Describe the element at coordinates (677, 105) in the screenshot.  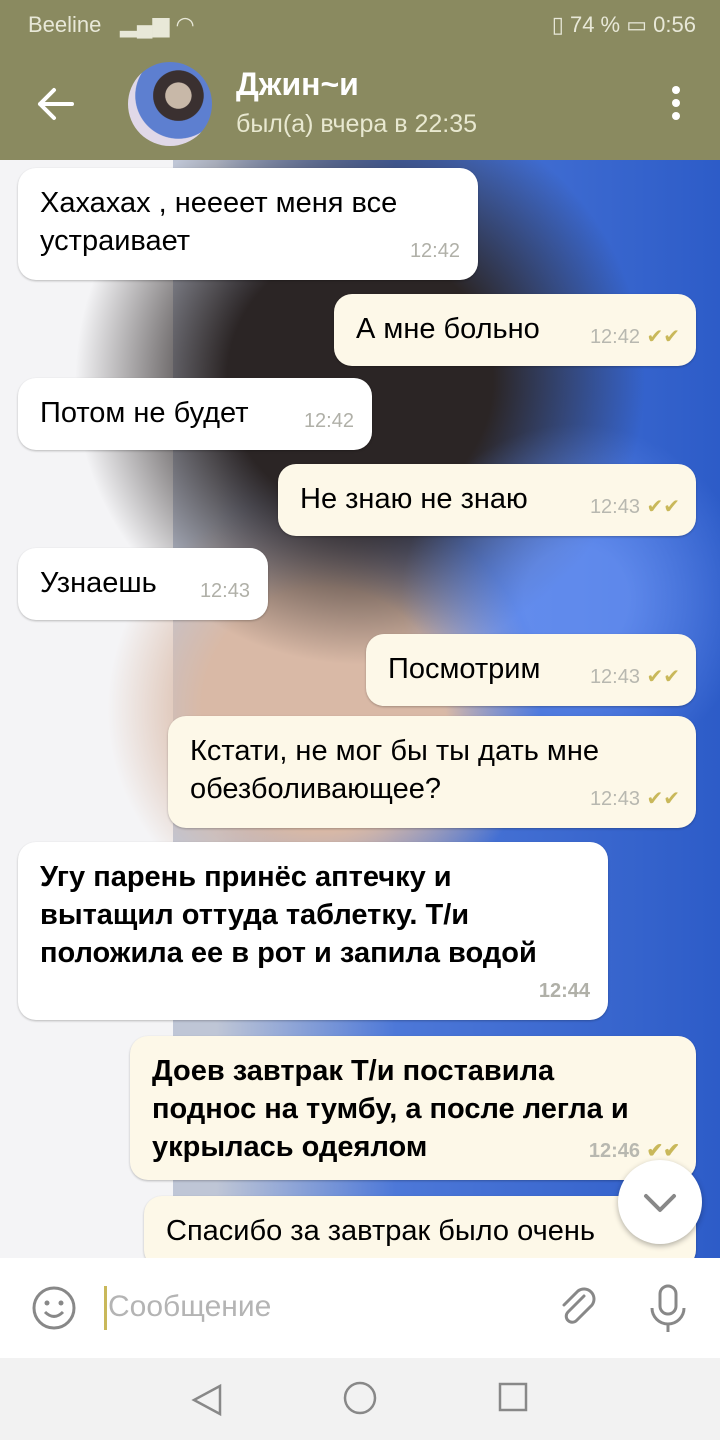
I see `more-vert-icon` at that location.